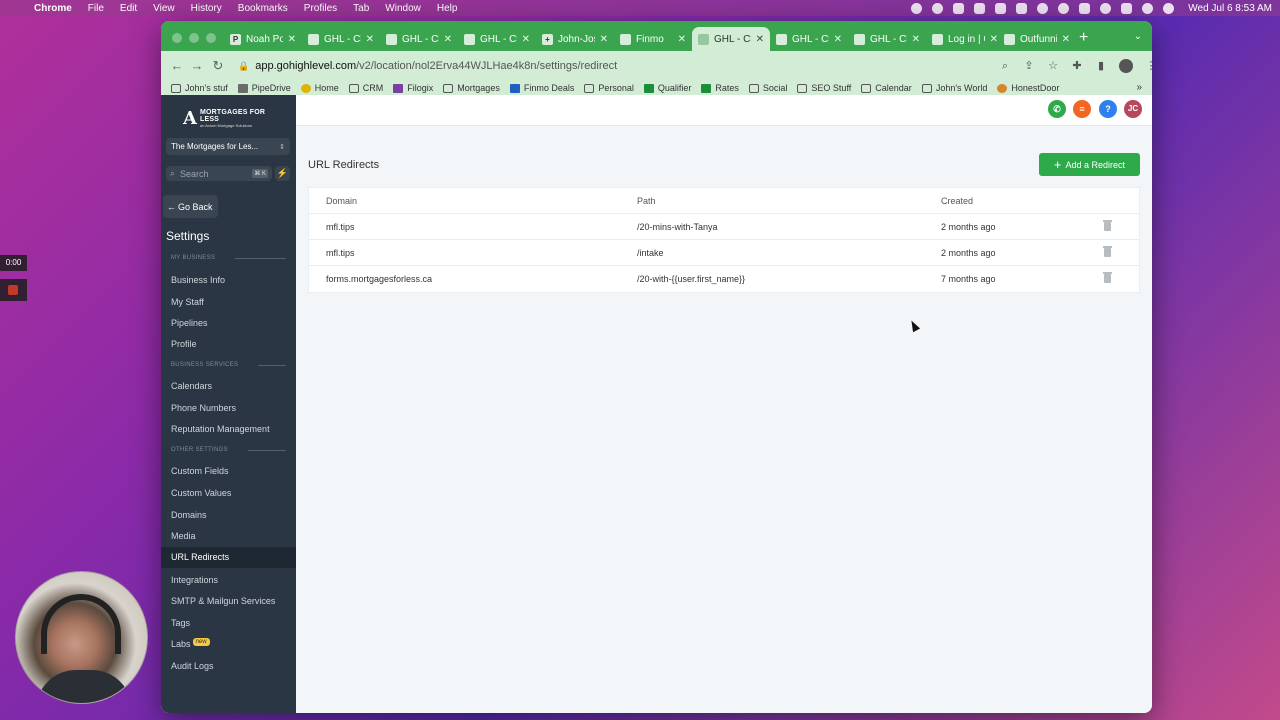 This screenshot has width=1280, height=720. What do you see at coordinates (447, 8) in the screenshot?
I see `menu-help: Help` at bounding box center [447, 8].